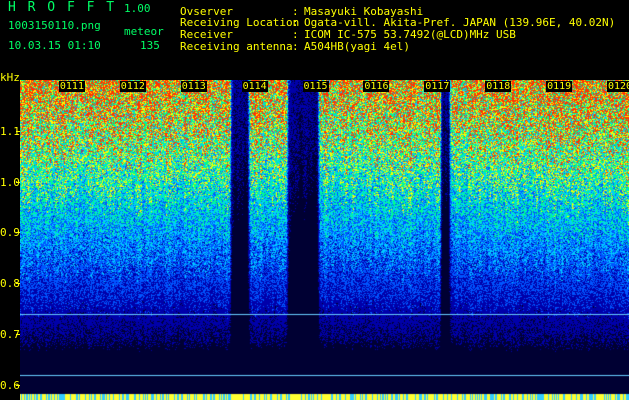  Describe the element at coordinates (150, 45) in the screenshot. I see `detection-count: 135` at that location.